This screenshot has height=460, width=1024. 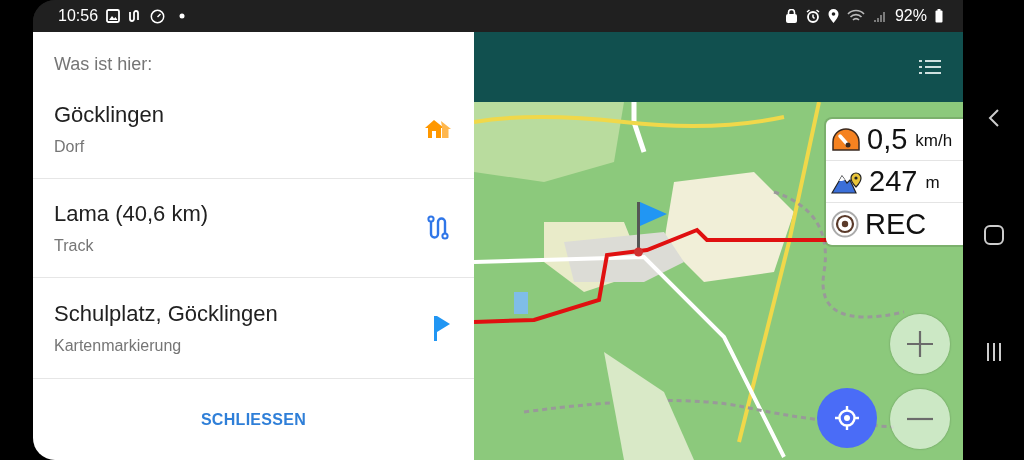 What do you see at coordinates (847, 418) in the screenshot?
I see `crosshair-icon` at bounding box center [847, 418].